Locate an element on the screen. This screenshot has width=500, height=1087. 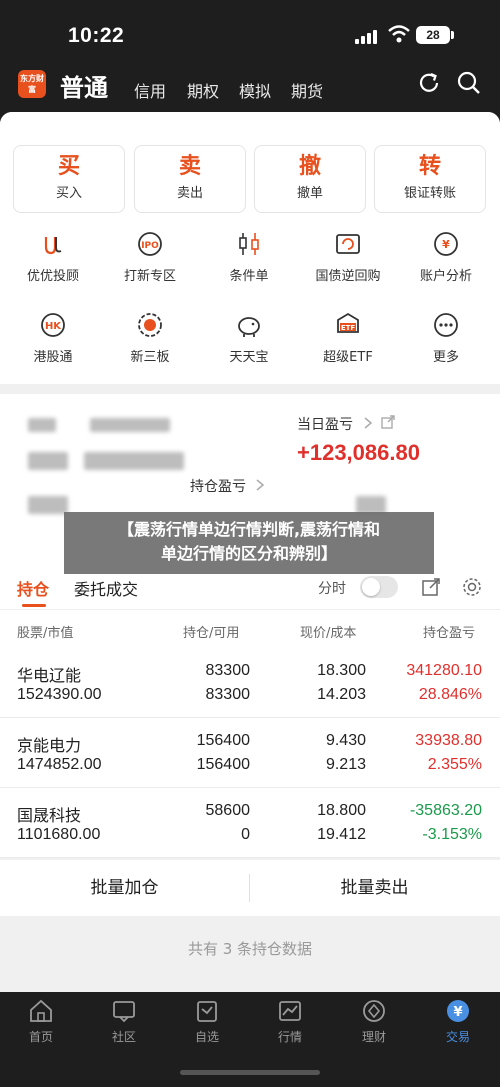
positions-count: 共有 3 条持仓数据 is located at coordinates (250, 949).